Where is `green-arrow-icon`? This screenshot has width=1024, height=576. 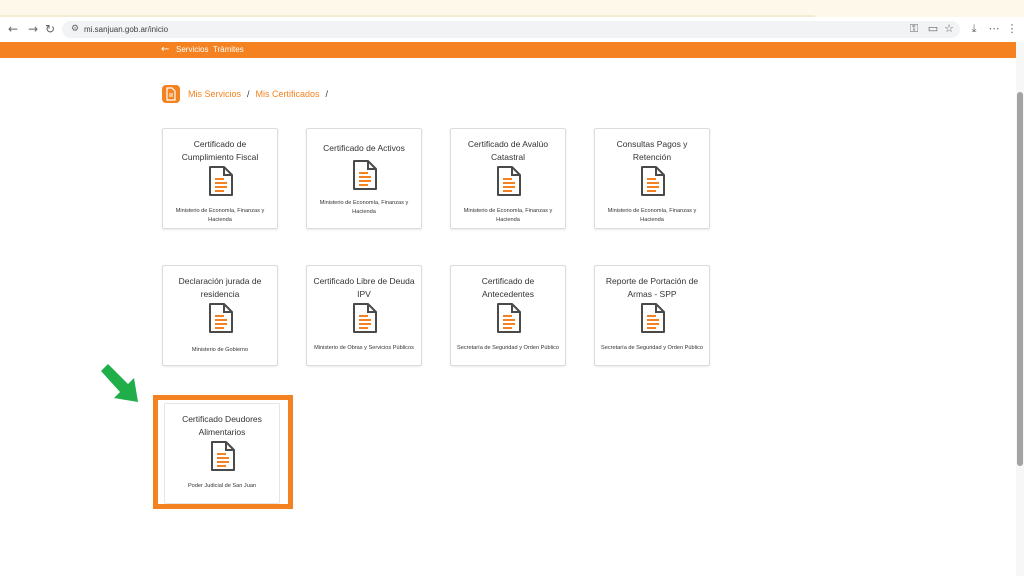 green-arrow-icon is located at coordinates (119, 383).